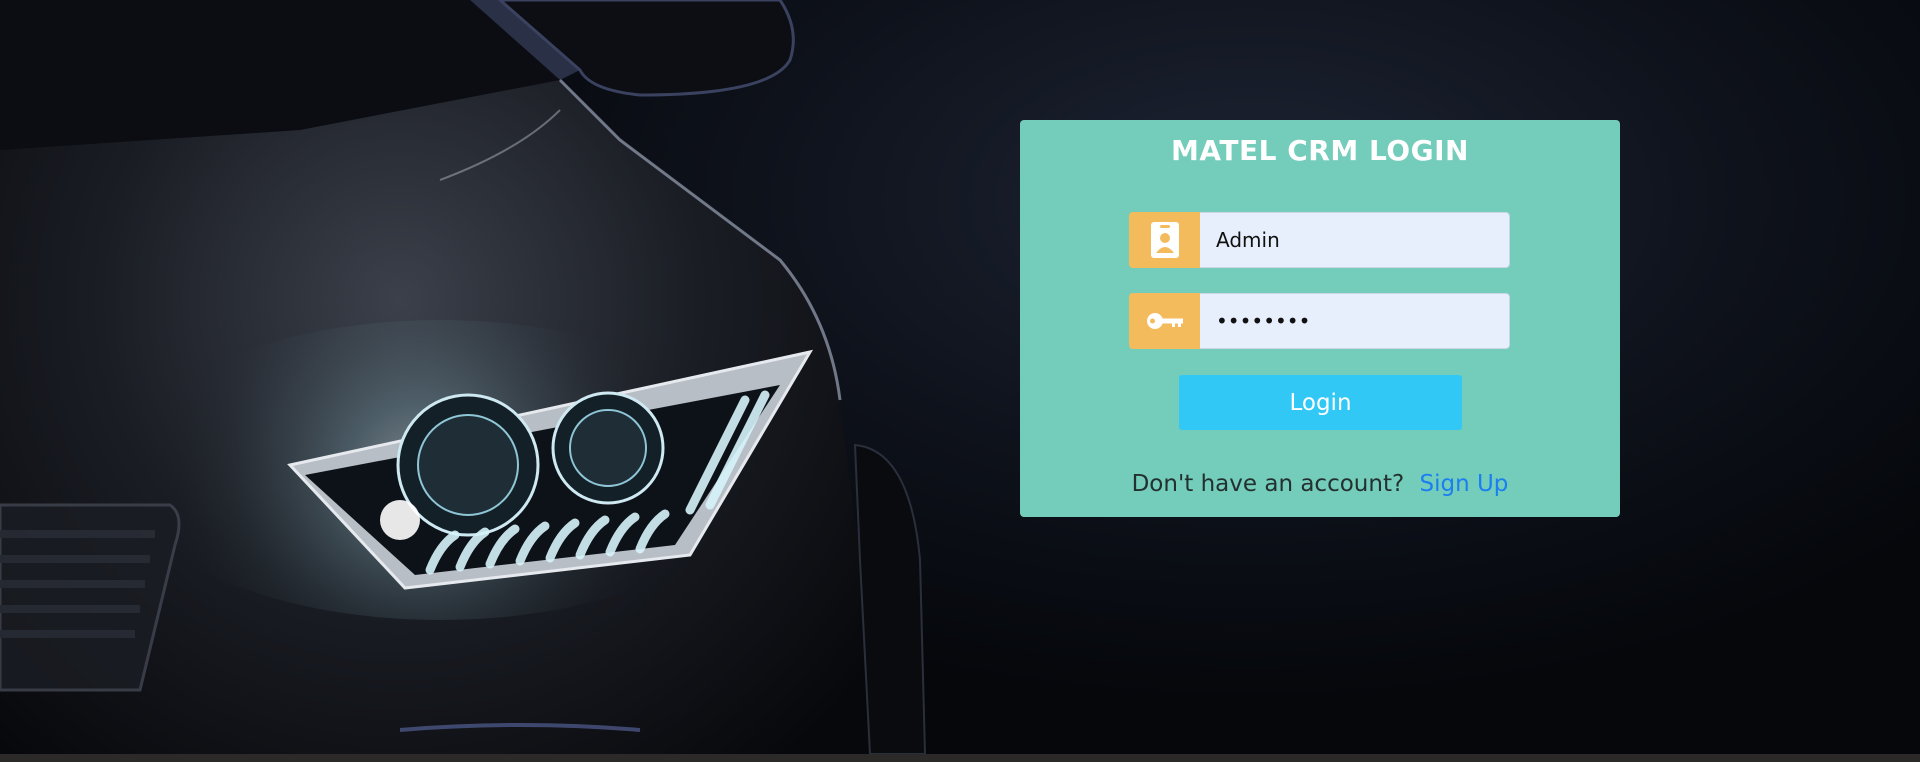 The image size is (1920, 762). What do you see at coordinates (1320, 150) in the screenshot?
I see `login-title: MATEL CRM LOGIN` at bounding box center [1320, 150].